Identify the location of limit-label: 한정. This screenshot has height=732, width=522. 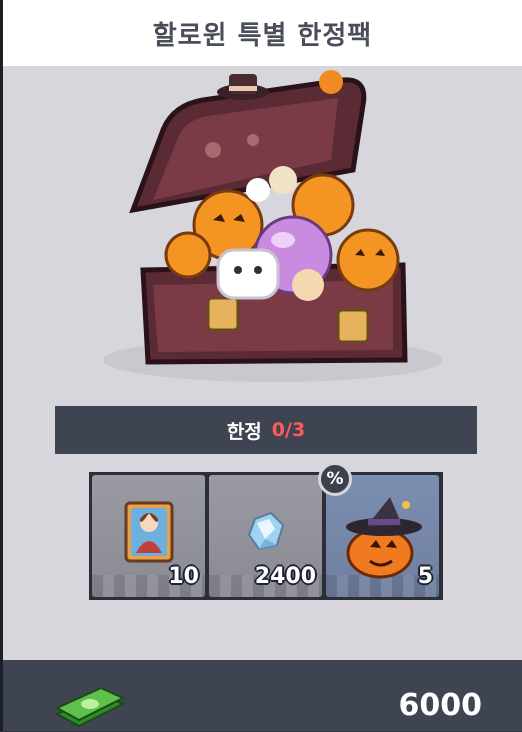
(244, 431).